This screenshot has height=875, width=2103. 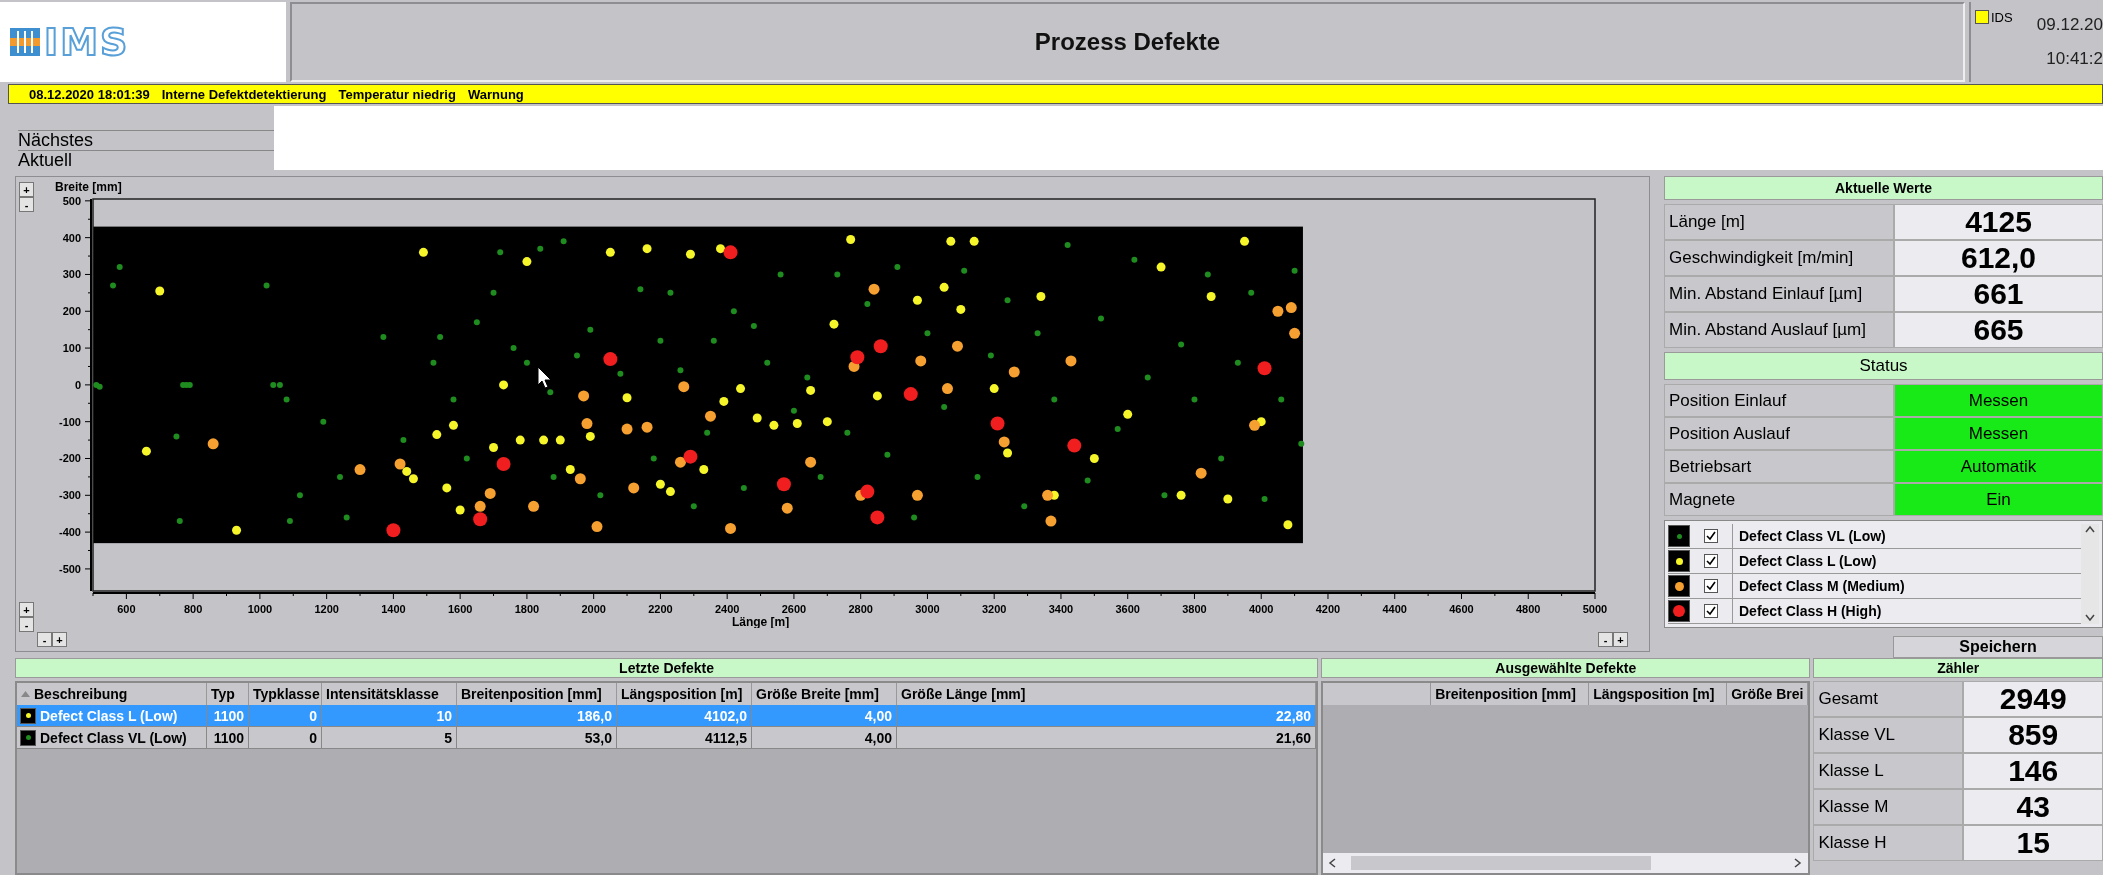 I want to click on table-cell: 4112,5, so click(x=684, y=737).